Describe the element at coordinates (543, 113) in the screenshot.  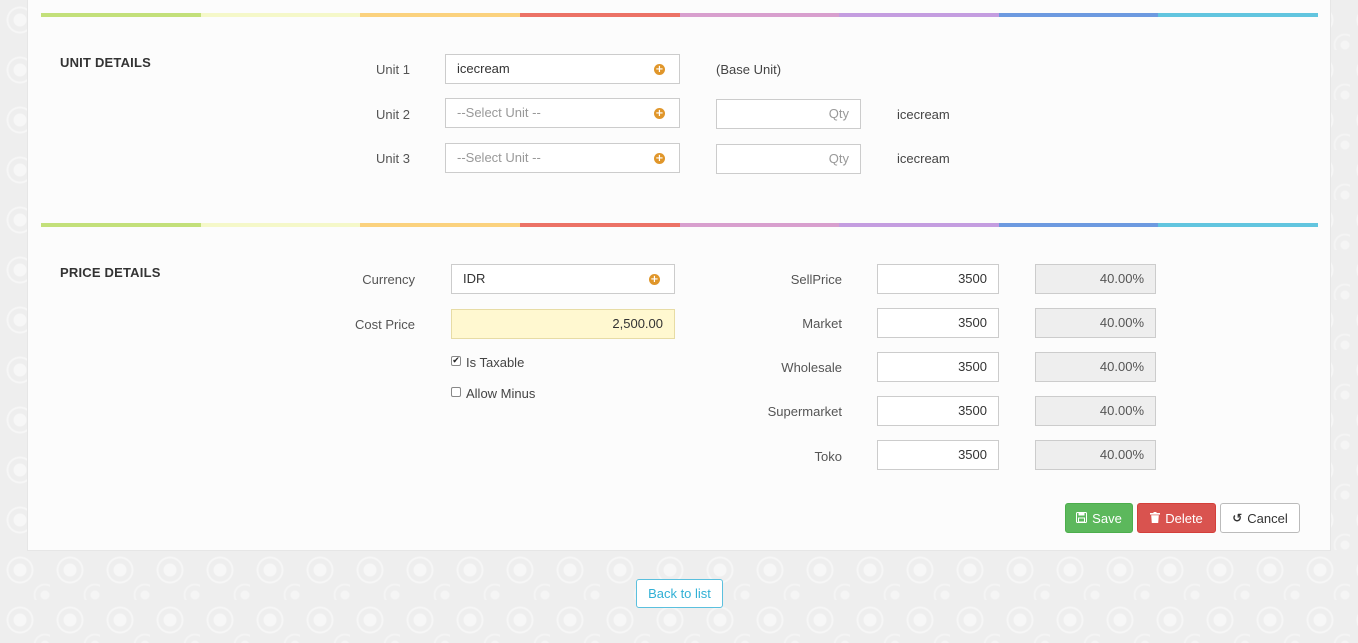
I see `unit2-select: --Select Unit --` at that location.